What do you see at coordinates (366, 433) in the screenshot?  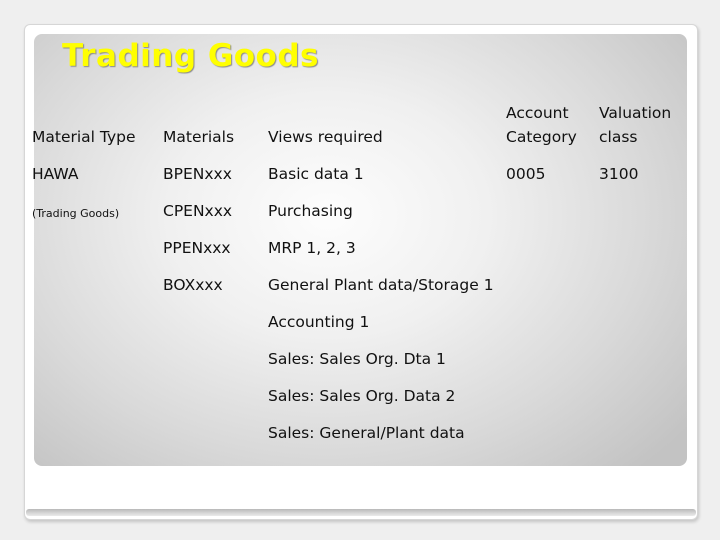 I see `view-item: Sales: General/Plant data` at bounding box center [366, 433].